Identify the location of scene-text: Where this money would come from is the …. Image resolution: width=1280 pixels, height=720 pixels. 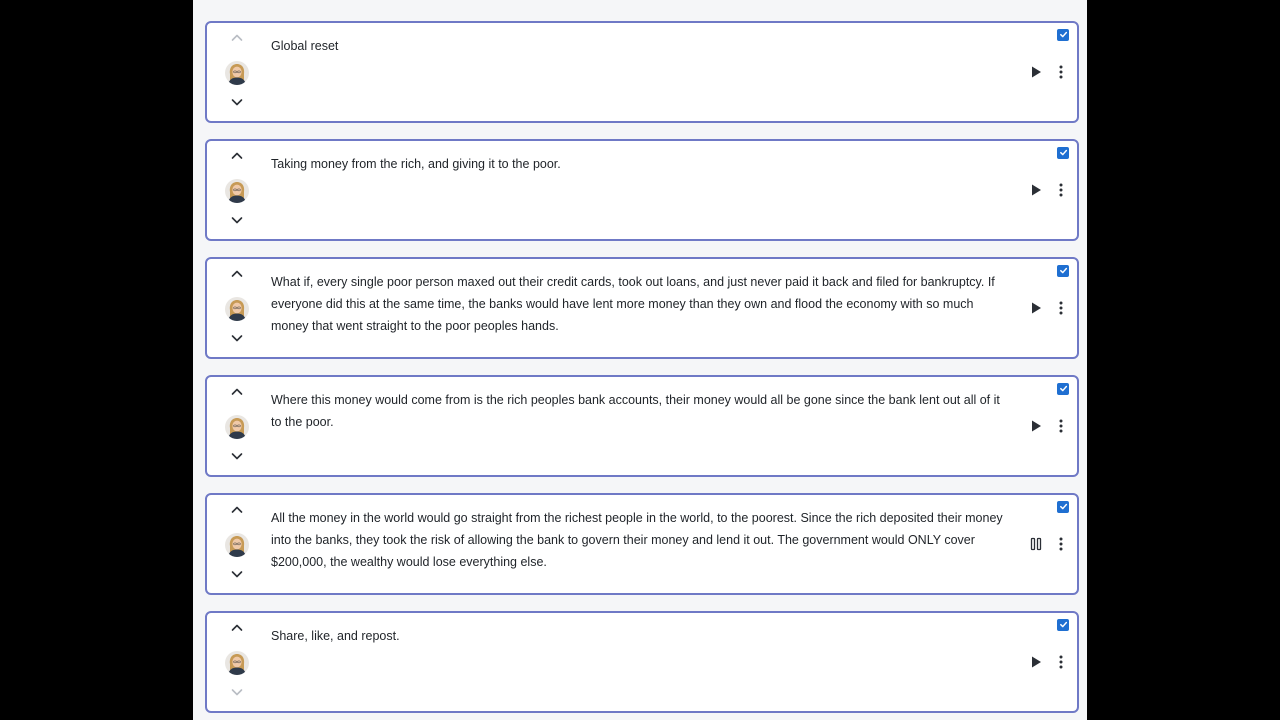
(641, 411).